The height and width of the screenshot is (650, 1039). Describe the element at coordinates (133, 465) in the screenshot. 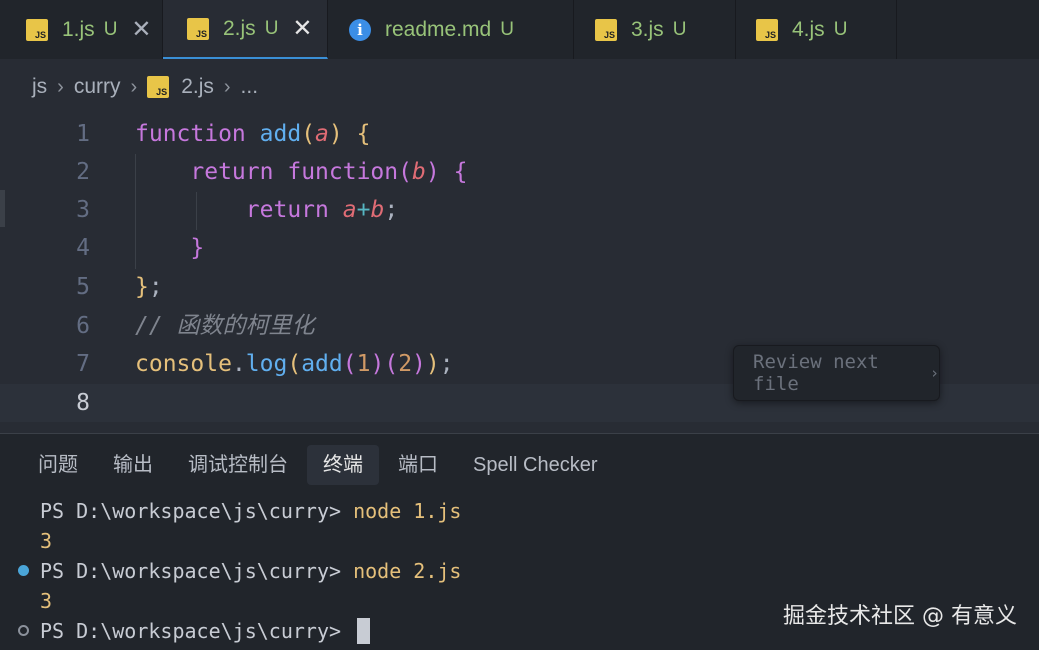

I see `tab-output: 输出` at that location.